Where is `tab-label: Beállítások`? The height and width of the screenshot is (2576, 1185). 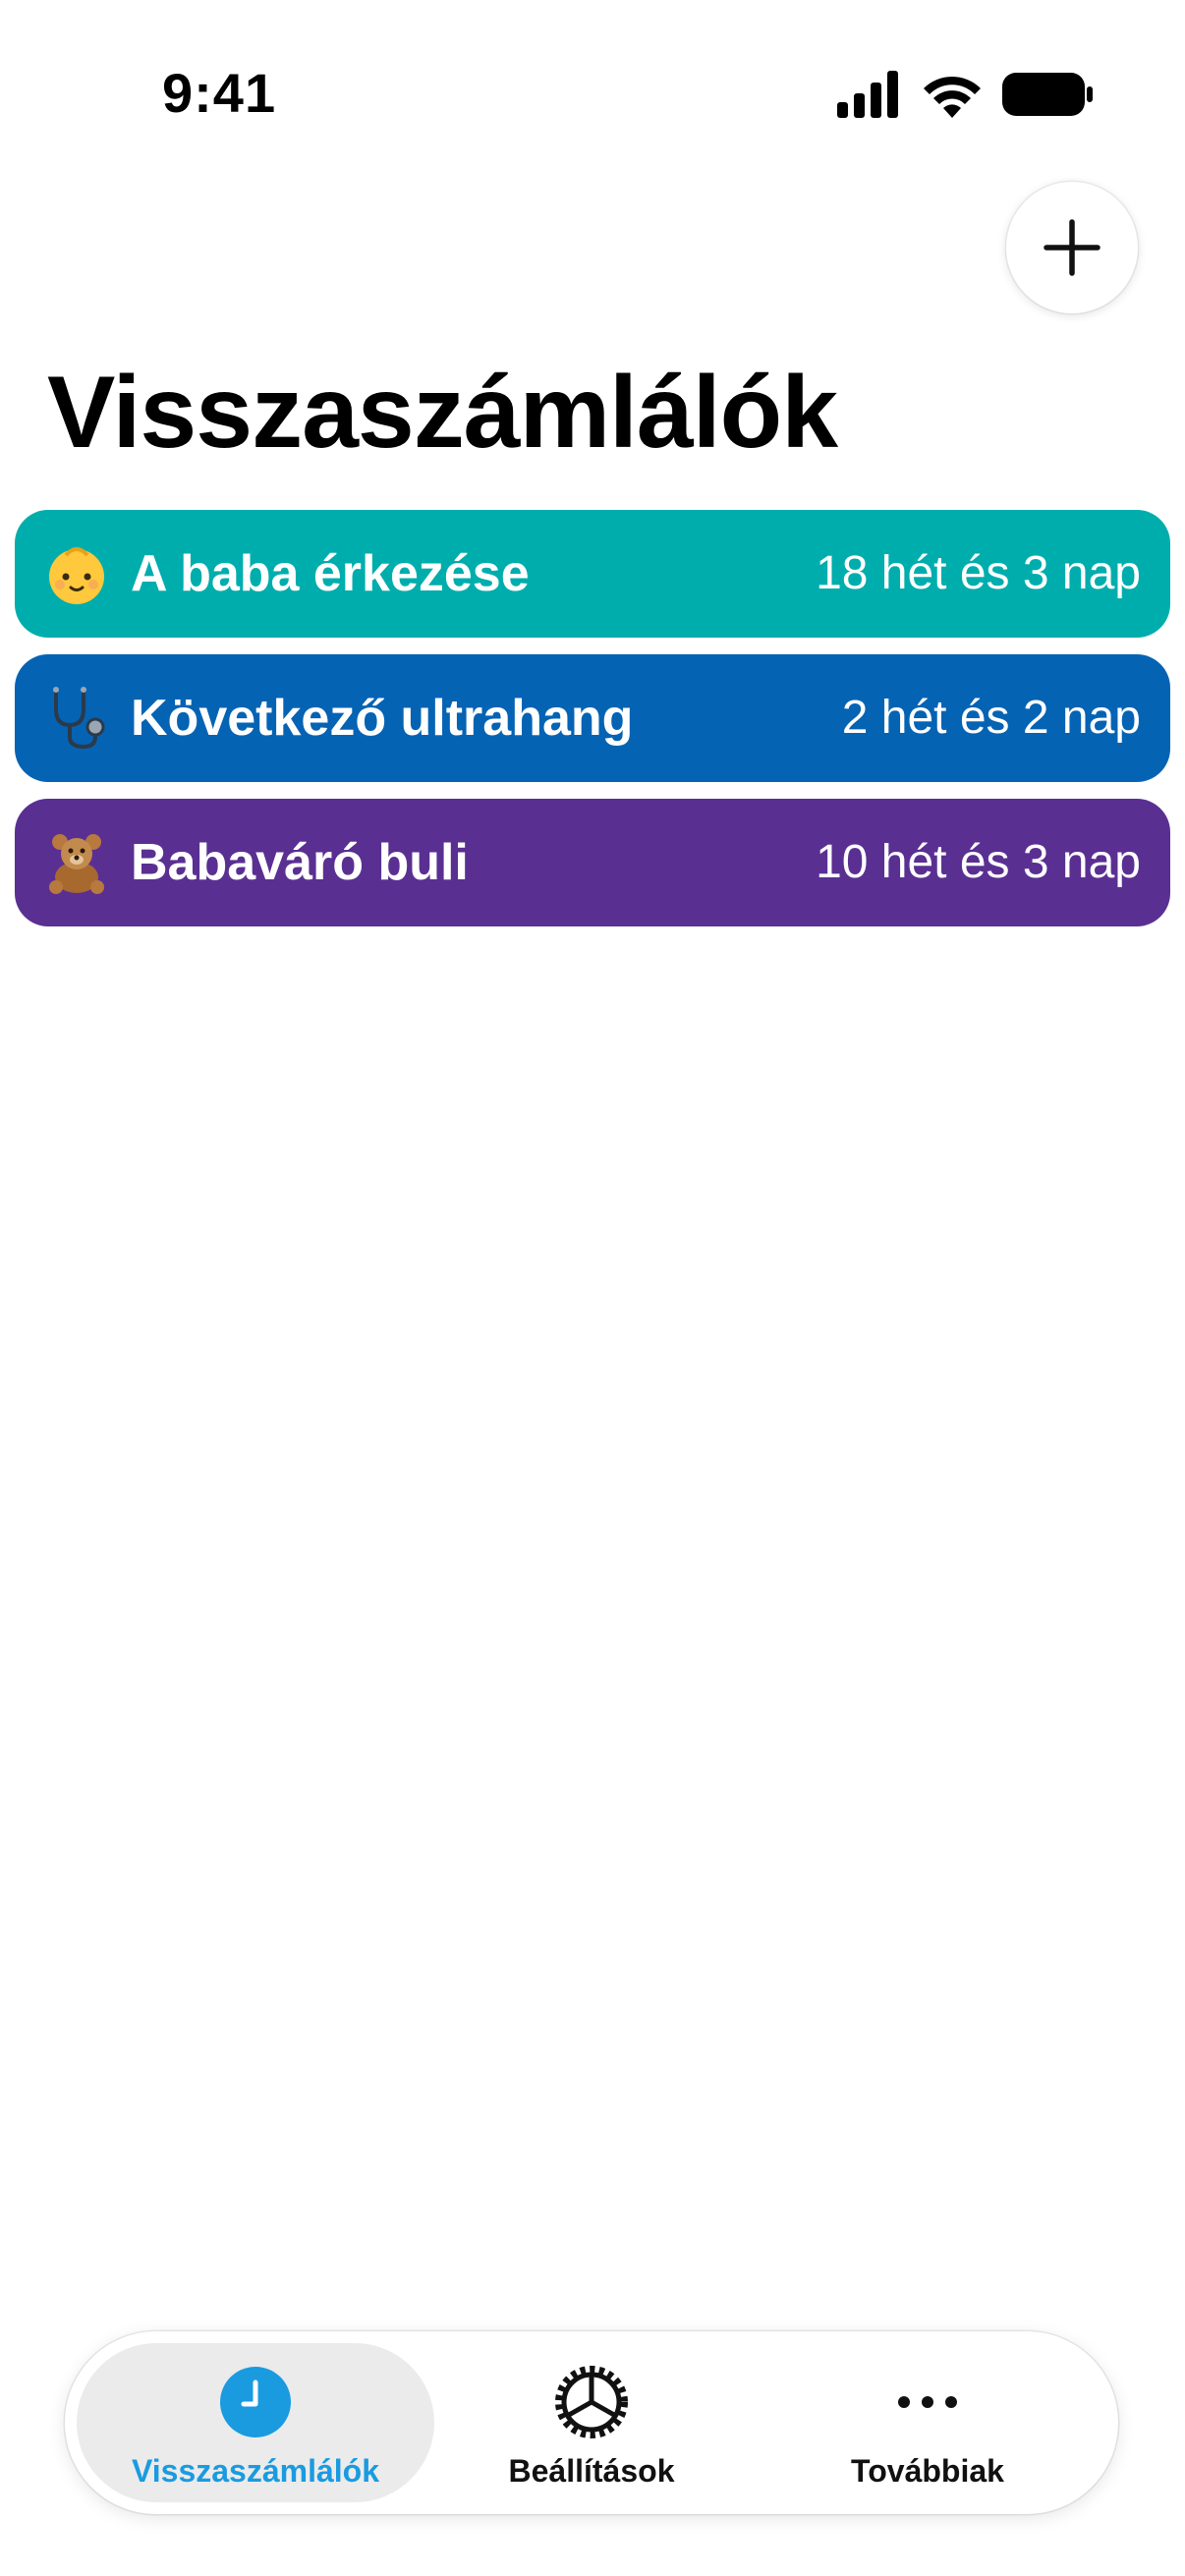
tab-label: Beállítások is located at coordinates (592, 2471).